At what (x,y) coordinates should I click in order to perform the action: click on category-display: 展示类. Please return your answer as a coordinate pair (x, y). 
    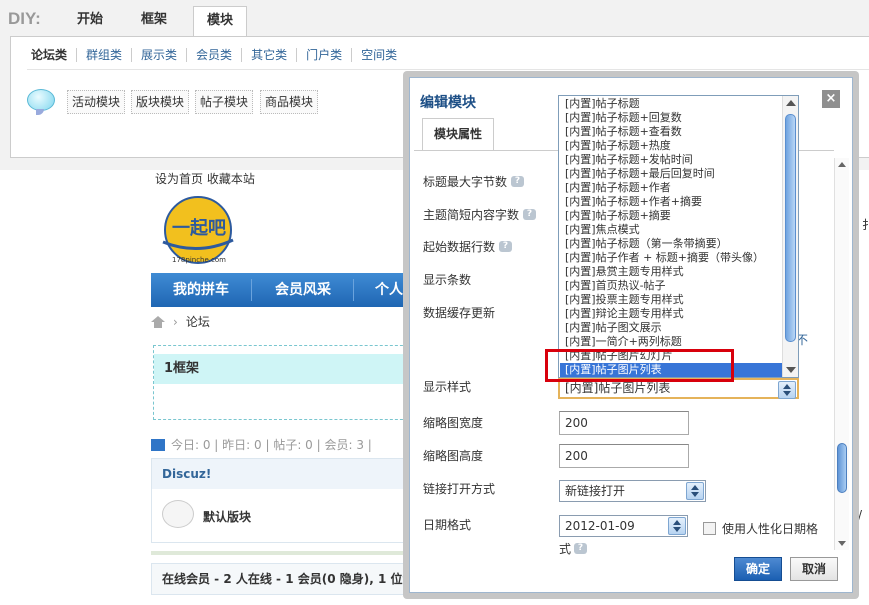
    Looking at the image, I should click on (158, 55).